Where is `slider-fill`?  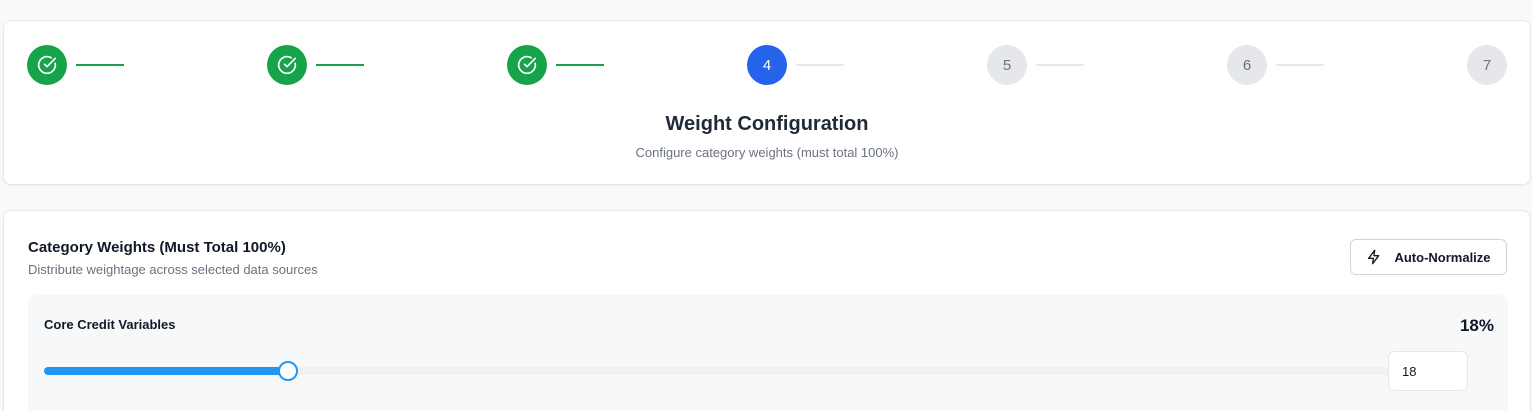 slider-fill is located at coordinates (166, 371).